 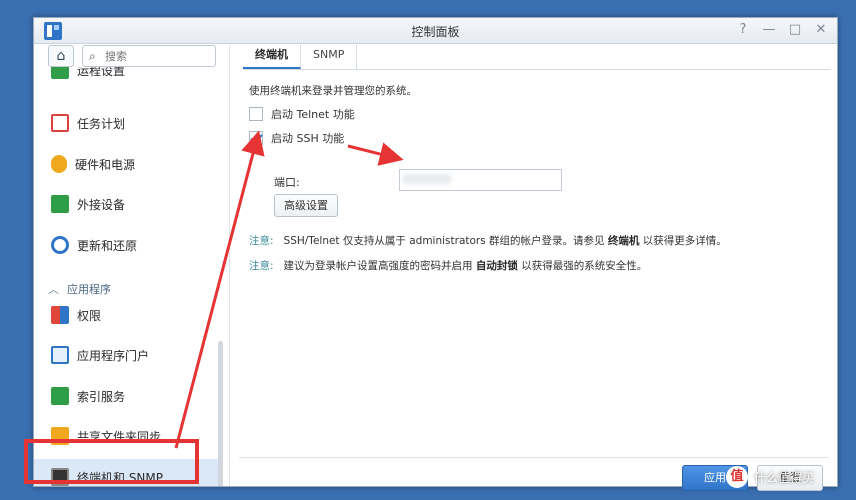 I want to click on telnet-checkbox, so click(x=256, y=114).